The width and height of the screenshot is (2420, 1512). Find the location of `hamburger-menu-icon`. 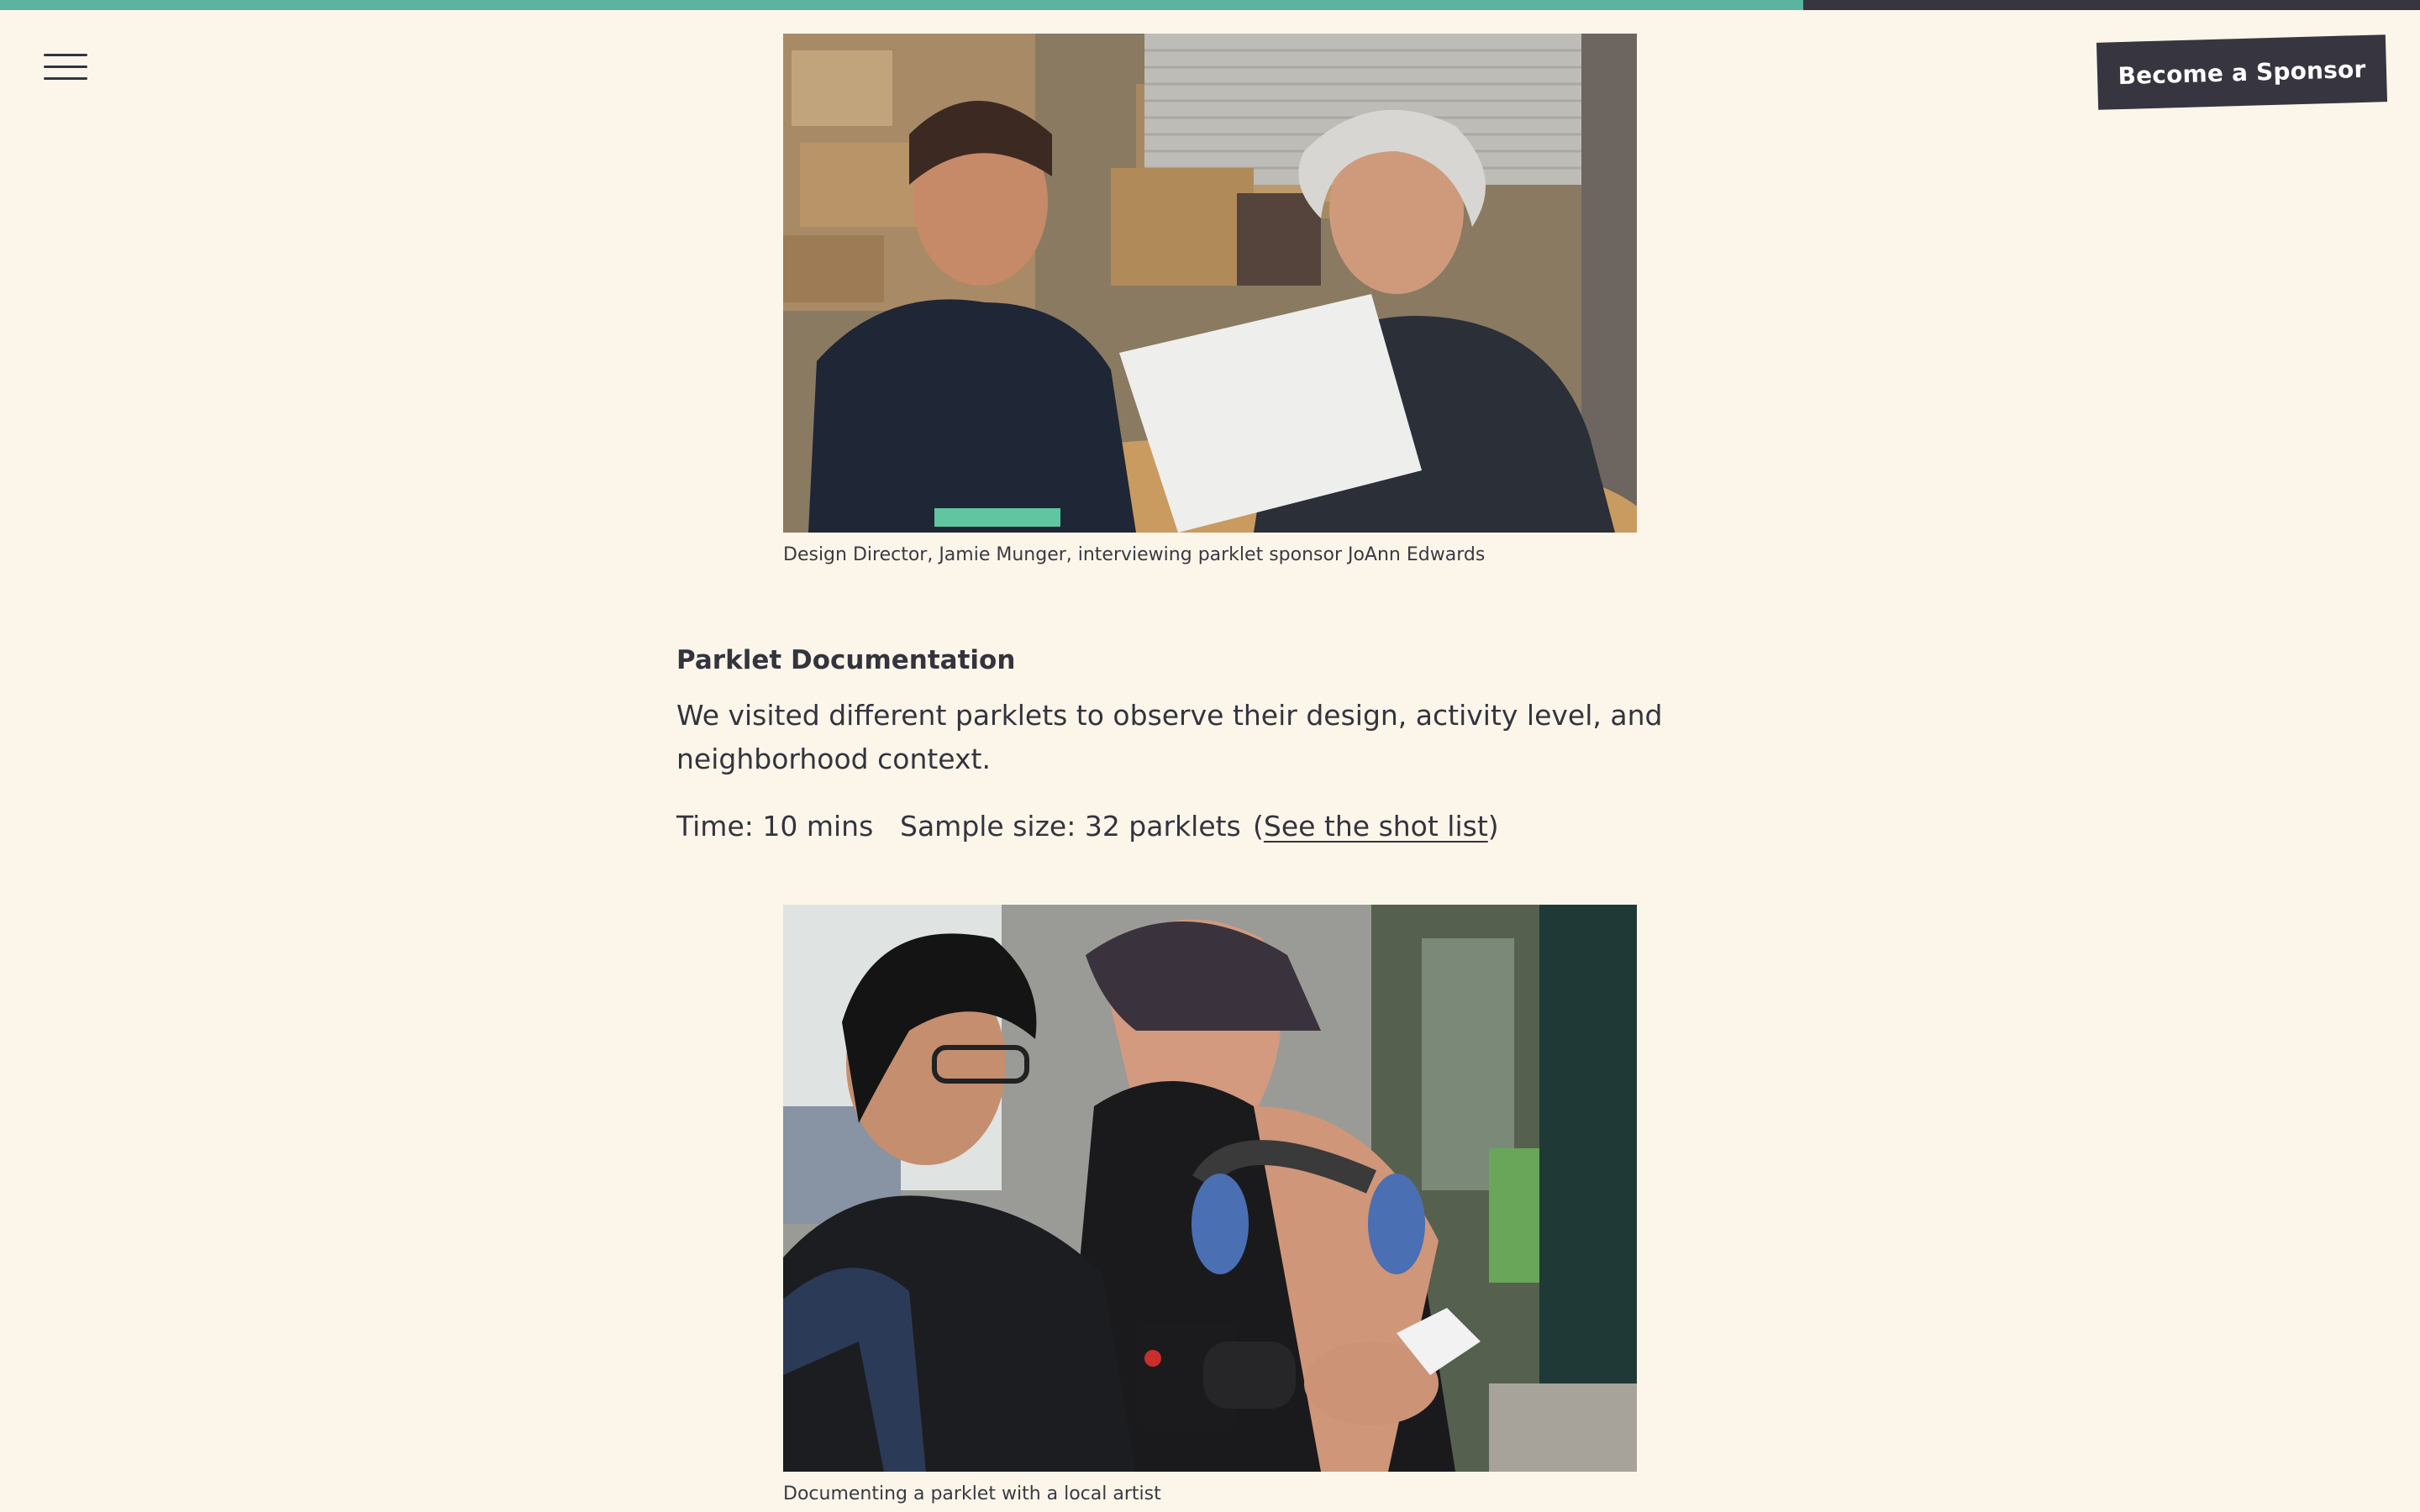

hamburger-menu-icon is located at coordinates (65, 67).